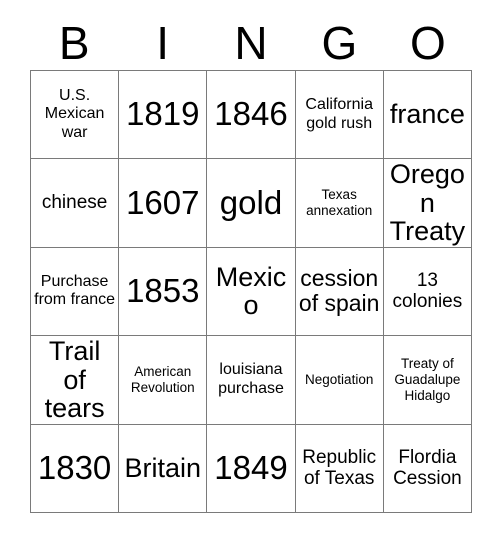  I want to click on bingo-cell-text: 1607, so click(163, 202).